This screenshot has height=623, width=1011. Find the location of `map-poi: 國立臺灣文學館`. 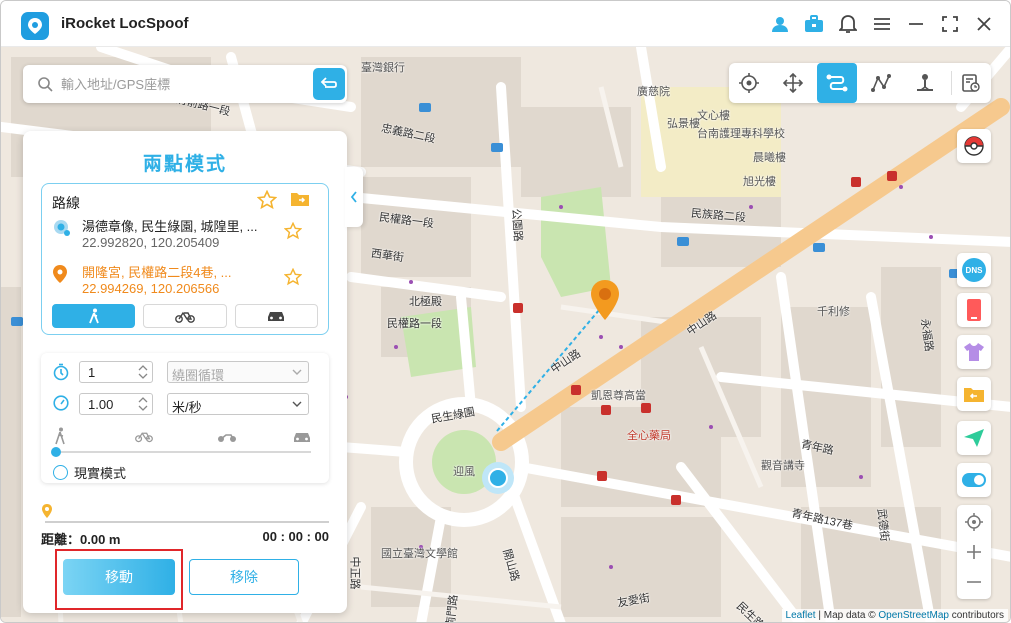

map-poi: 國立臺灣文學館 is located at coordinates (419, 554).